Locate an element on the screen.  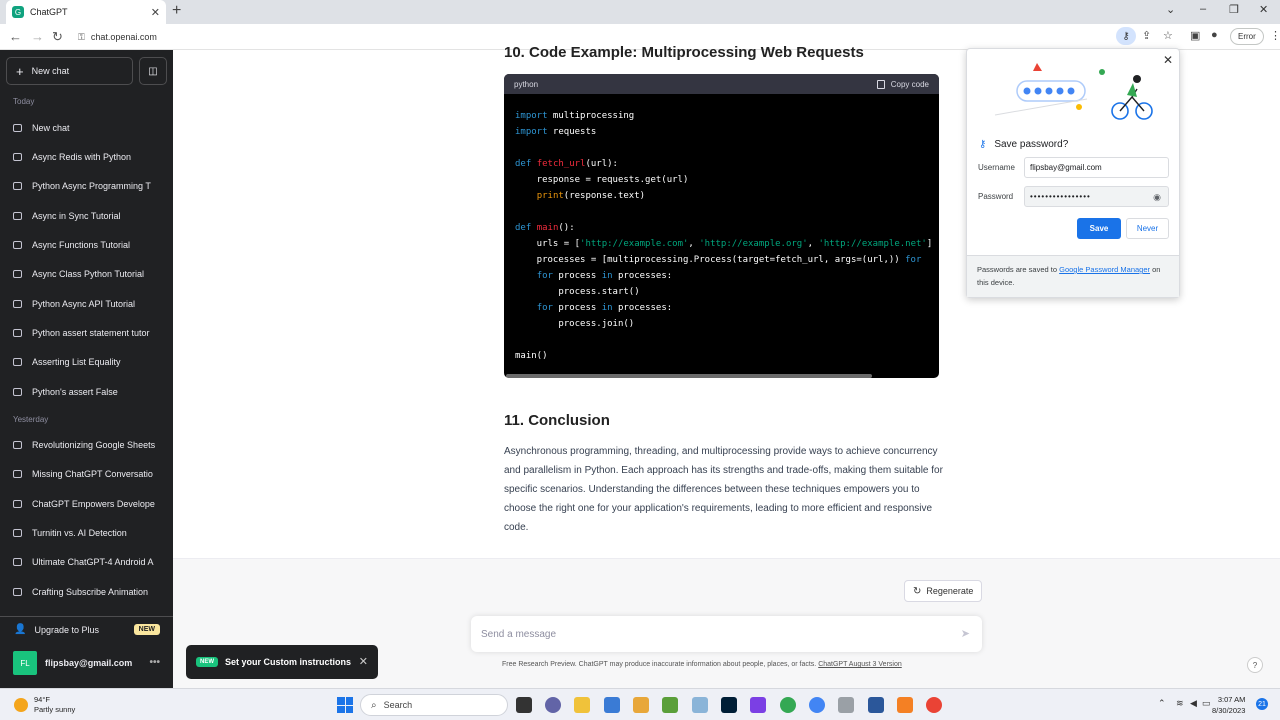
minimize-icon: – is located at coordinates (1203, 9).